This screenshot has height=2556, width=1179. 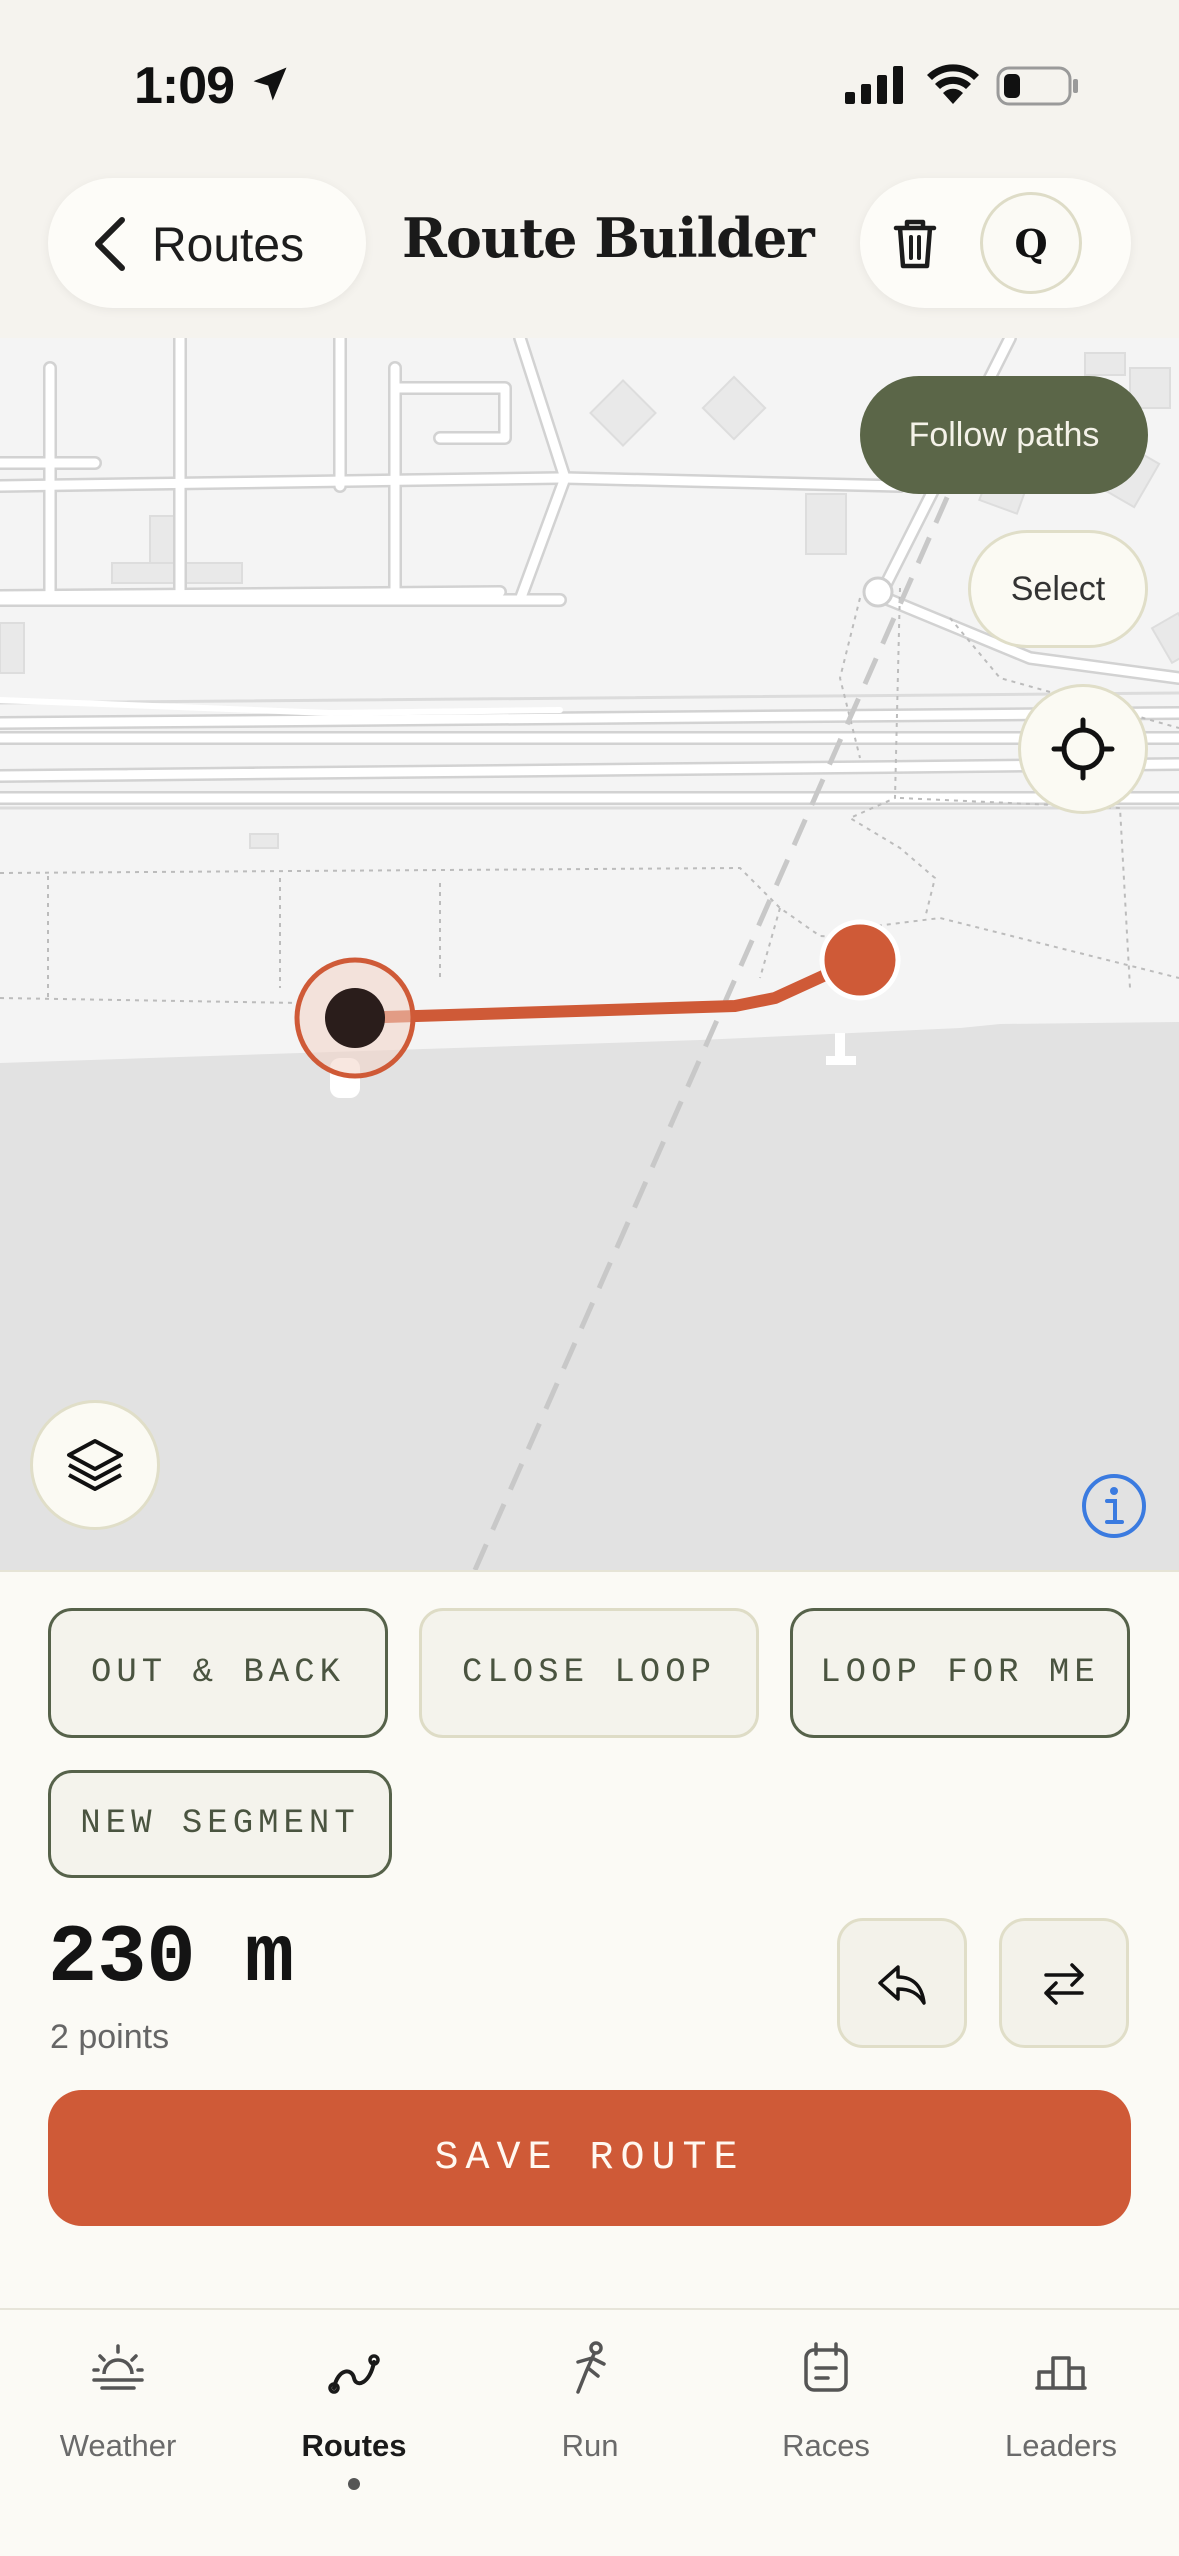 What do you see at coordinates (953, 84) in the screenshot?
I see `wifi-icon` at bounding box center [953, 84].